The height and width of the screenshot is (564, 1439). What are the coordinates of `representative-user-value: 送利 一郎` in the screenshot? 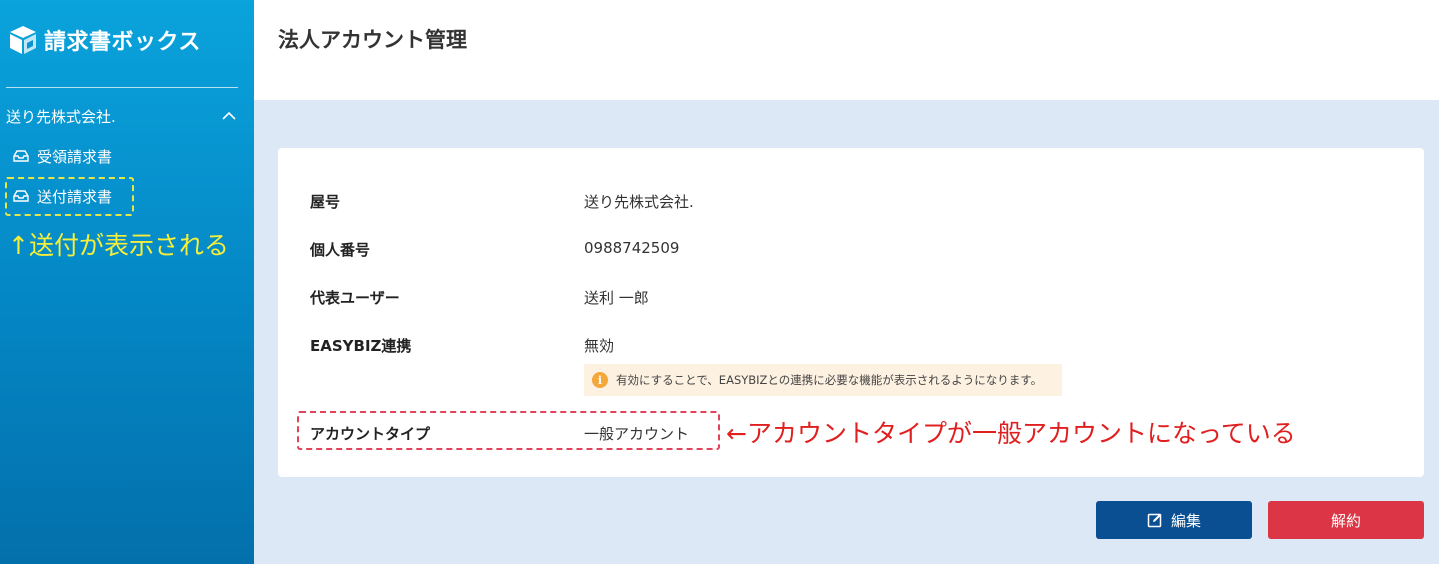 It's located at (616, 298).